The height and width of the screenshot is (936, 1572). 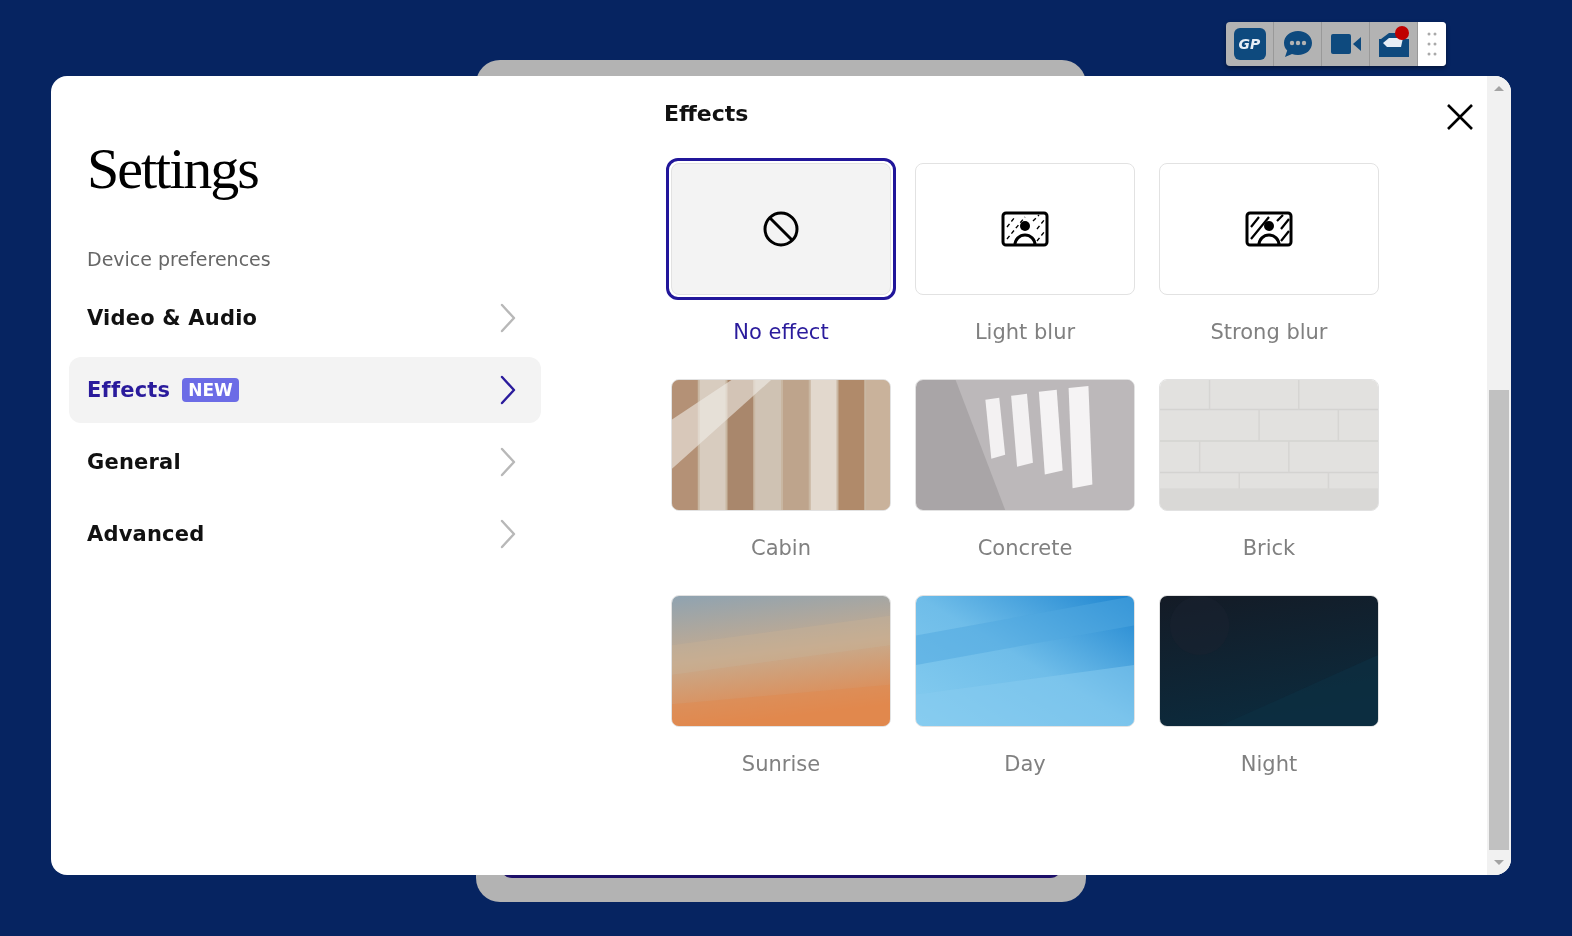 I want to click on menu-item-label: Advanced, so click(x=146, y=534).